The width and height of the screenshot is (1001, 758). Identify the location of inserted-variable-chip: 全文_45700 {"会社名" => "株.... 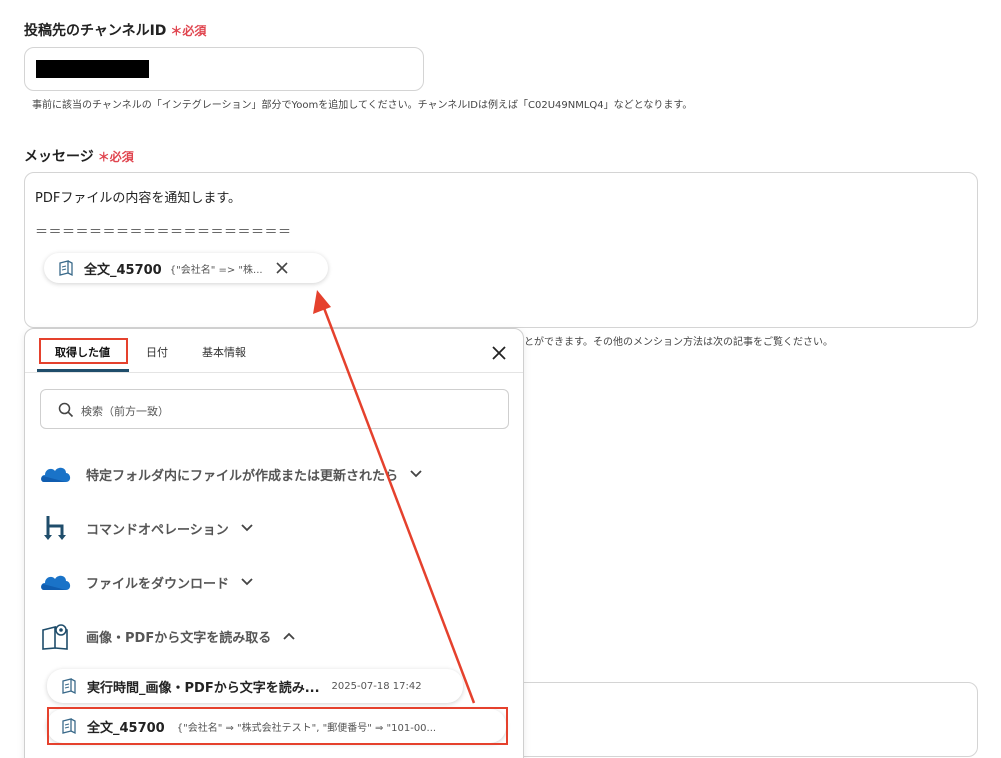
(186, 268).